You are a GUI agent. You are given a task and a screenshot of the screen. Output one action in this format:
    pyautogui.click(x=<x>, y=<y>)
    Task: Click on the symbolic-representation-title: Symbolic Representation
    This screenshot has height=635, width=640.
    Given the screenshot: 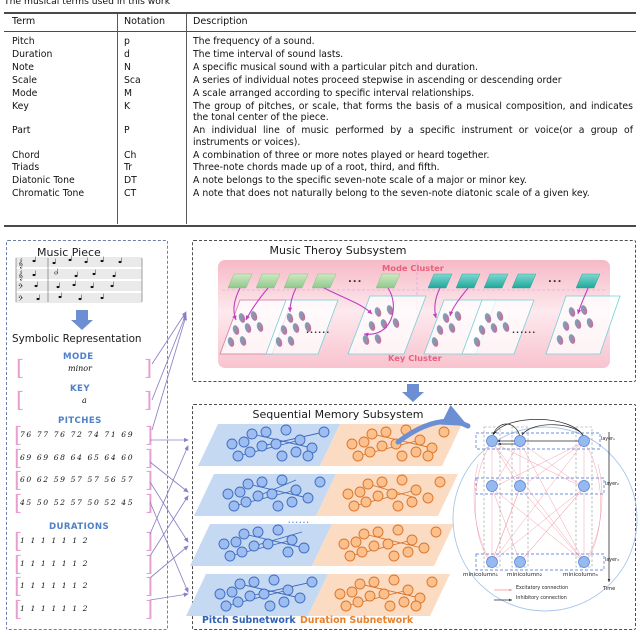 What is the action you would take?
    pyautogui.click(x=77, y=339)
    